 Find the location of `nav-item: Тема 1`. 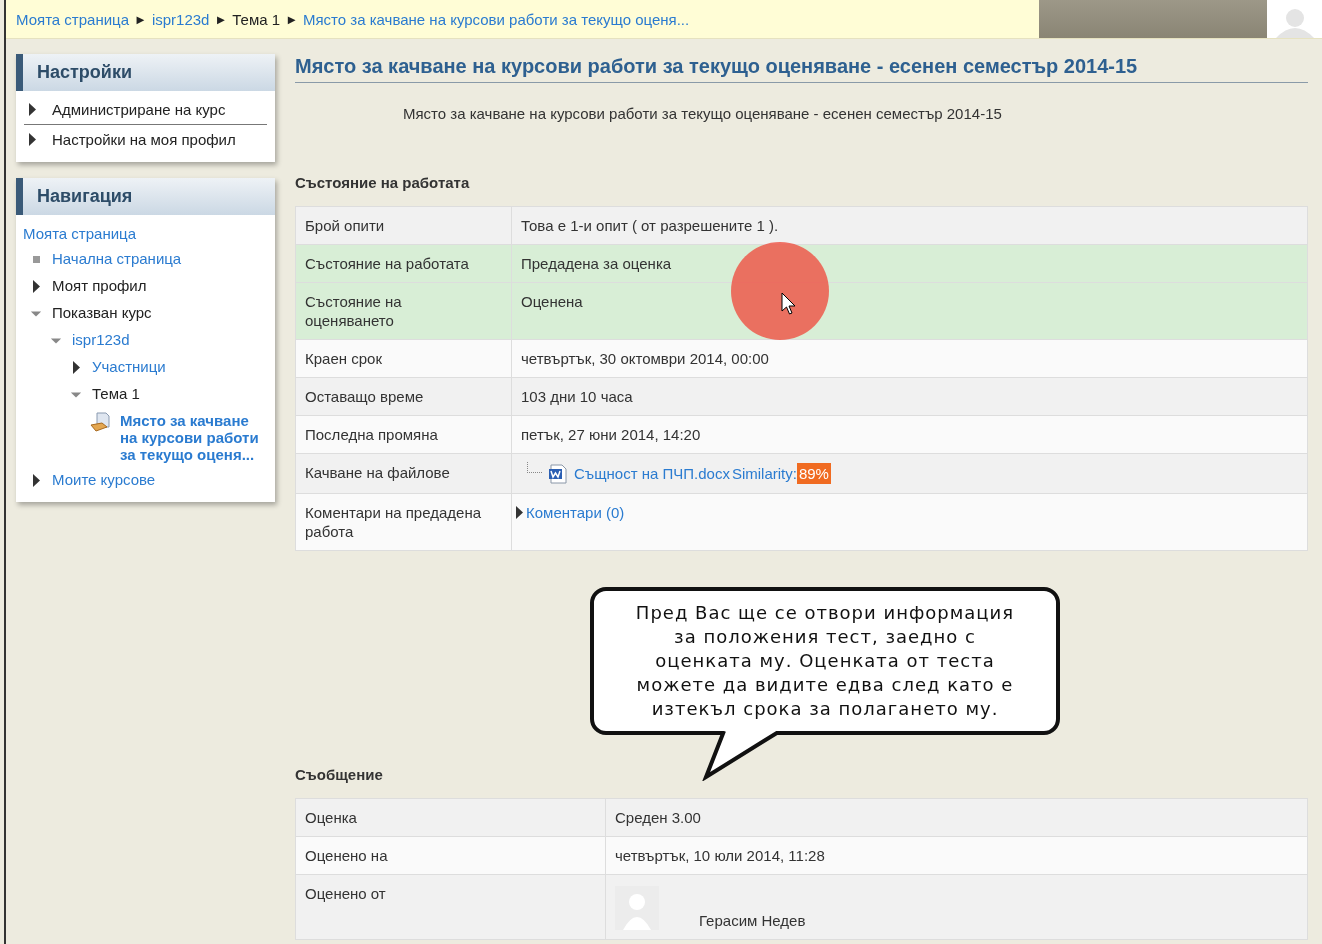

nav-item: Тема 1 is located at coordinates (116, 393).